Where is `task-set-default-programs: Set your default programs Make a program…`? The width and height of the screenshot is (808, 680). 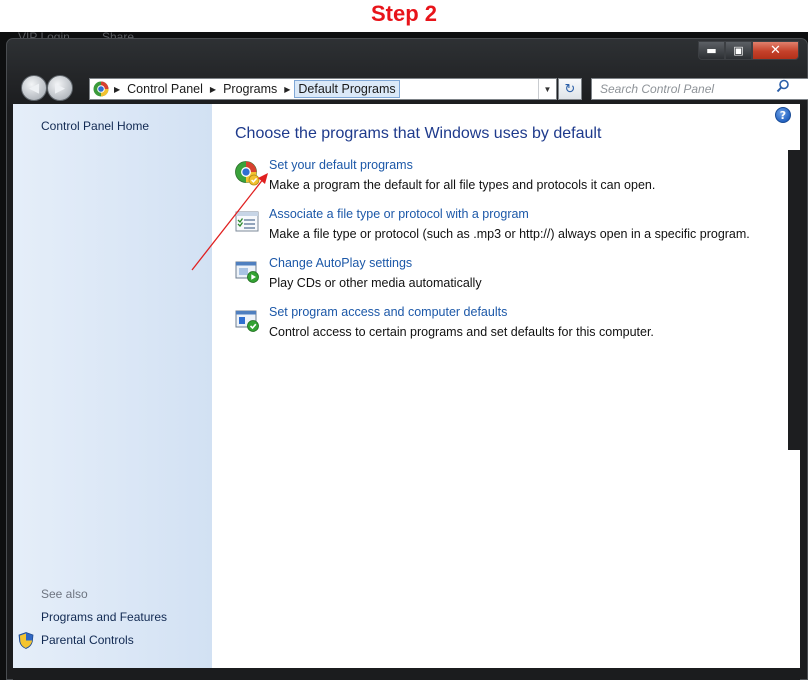
task-set-default-programs: Set your default programs Make a program… is located at coordinates (514, 178).